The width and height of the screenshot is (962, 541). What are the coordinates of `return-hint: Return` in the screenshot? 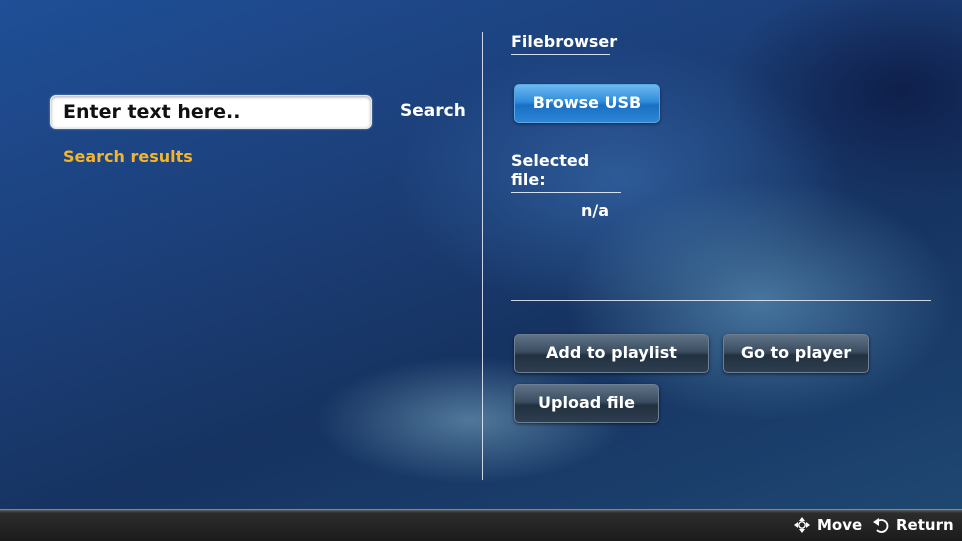 It's located at (913, 525).